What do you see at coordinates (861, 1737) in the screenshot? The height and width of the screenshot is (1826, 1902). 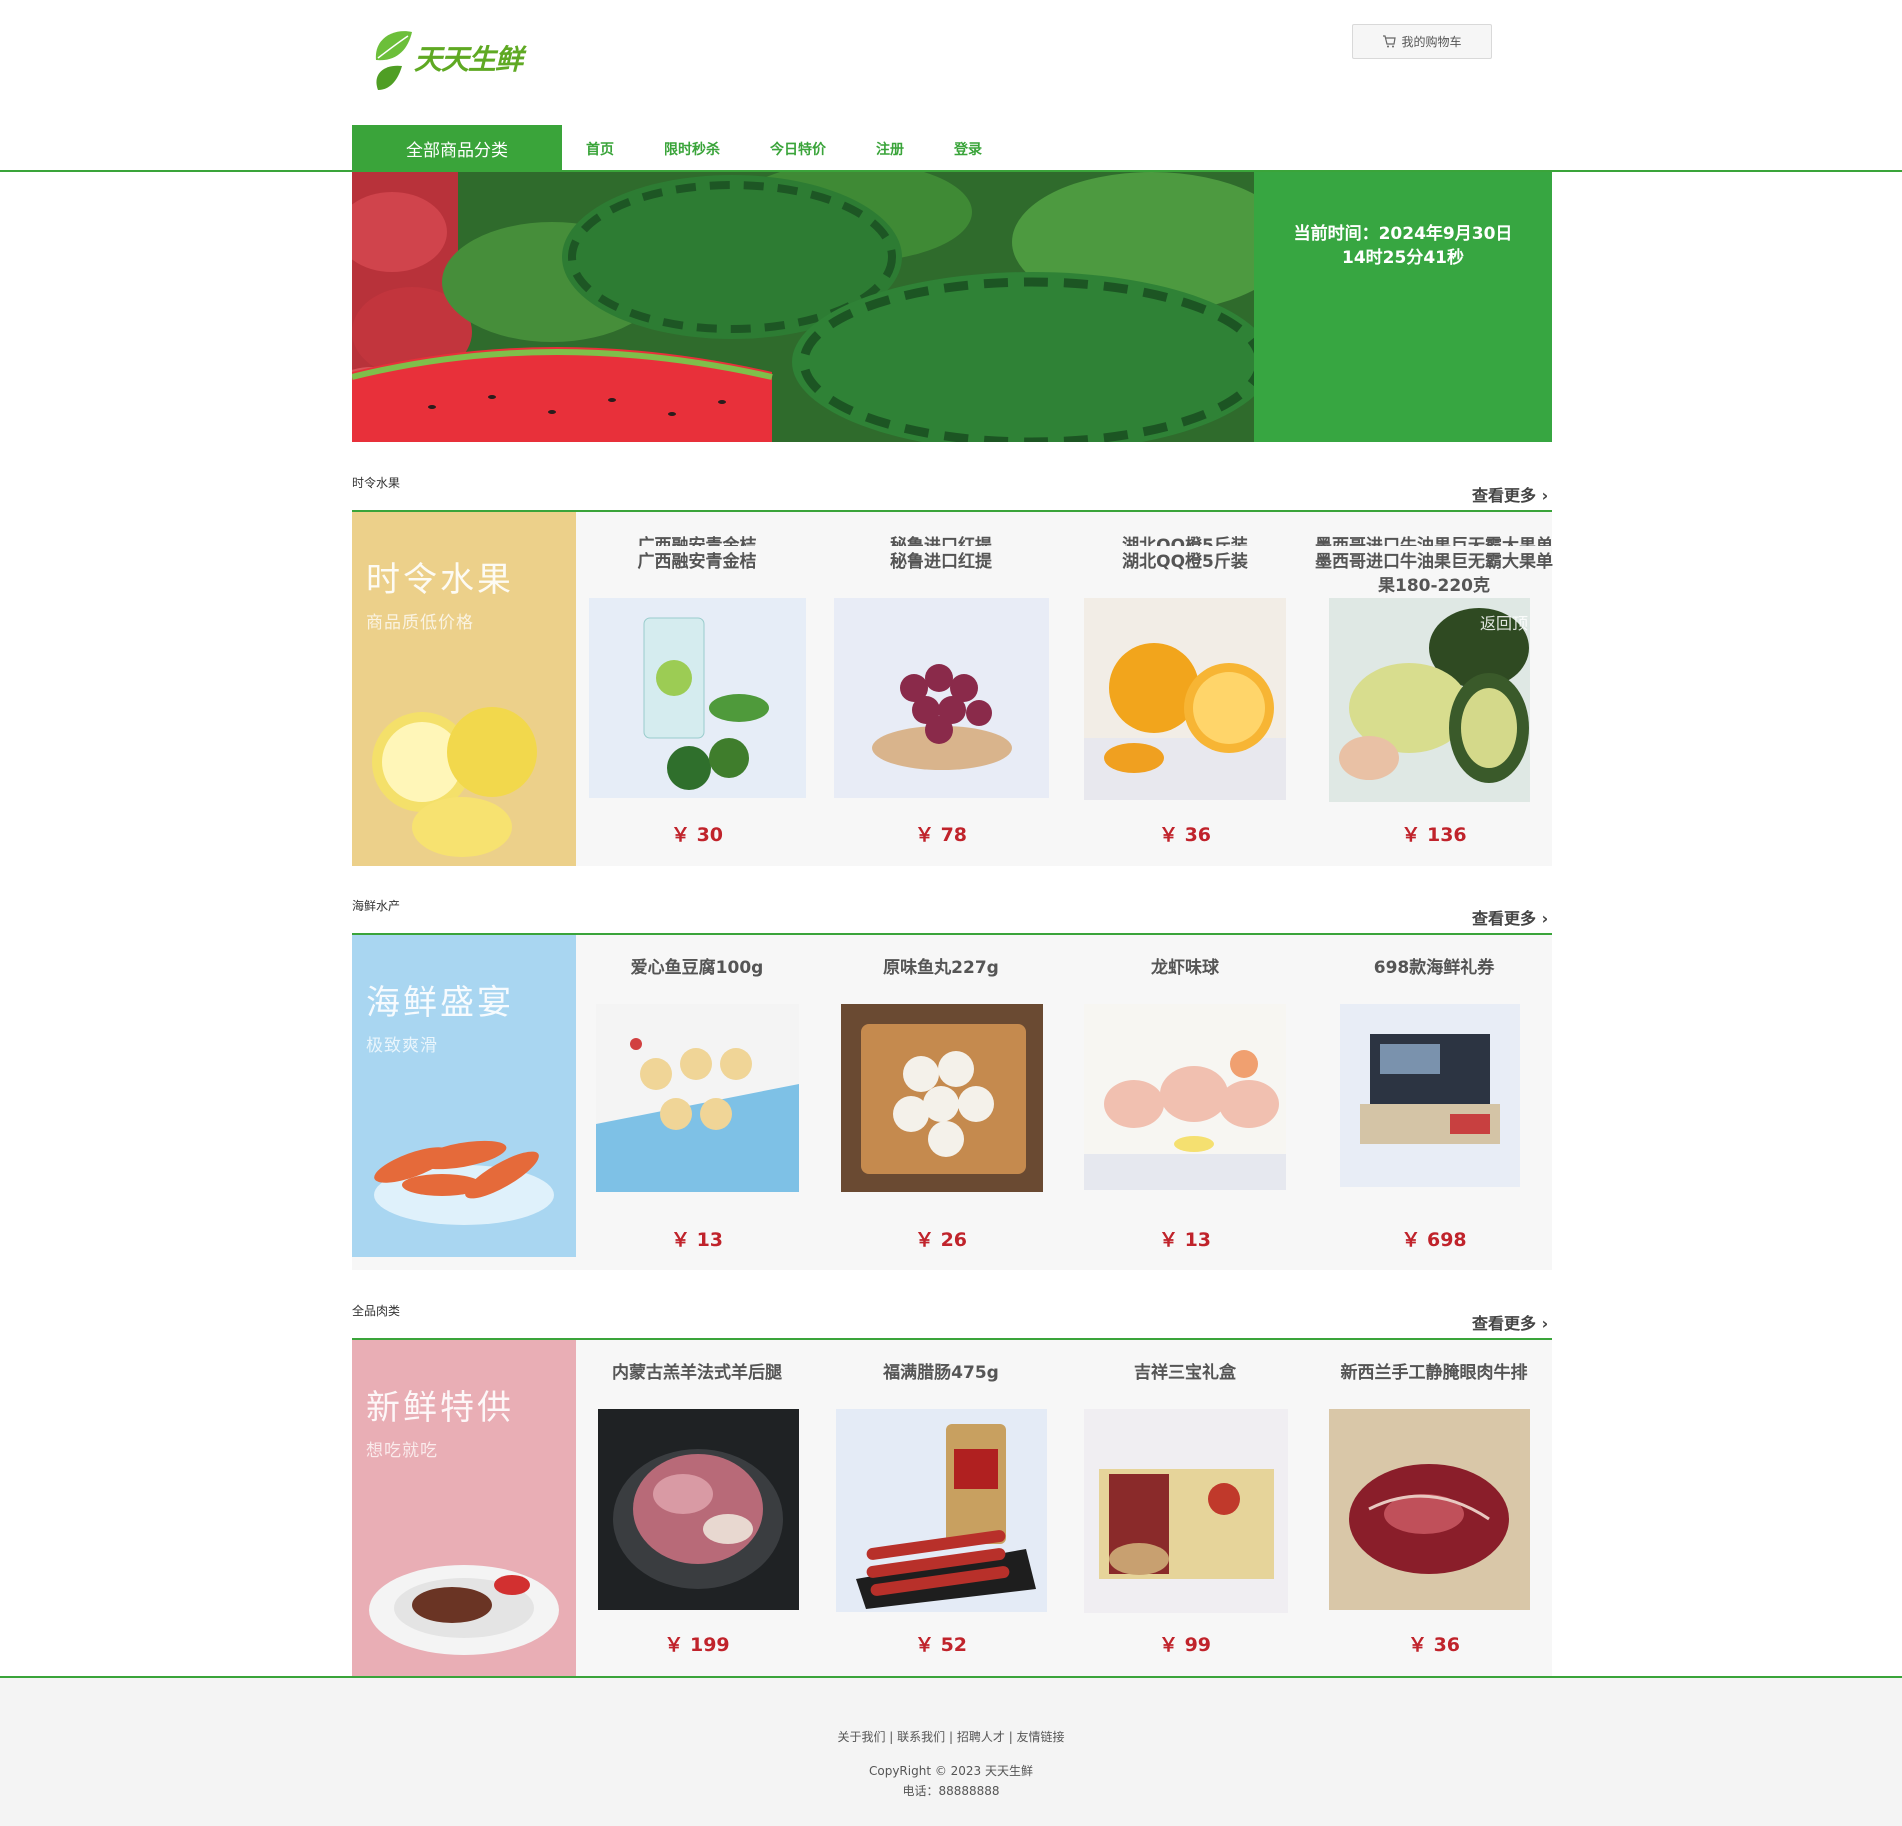 I see `footer-link-about: 关于我们` at bounding box center [861, 1737].